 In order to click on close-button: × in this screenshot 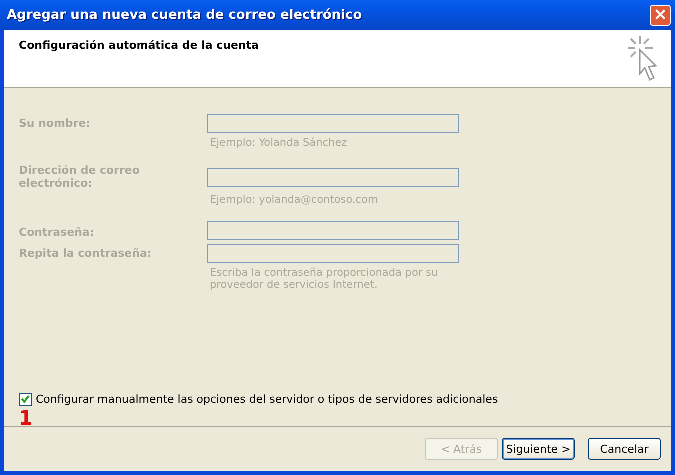, I will do `click(660, 15)`.